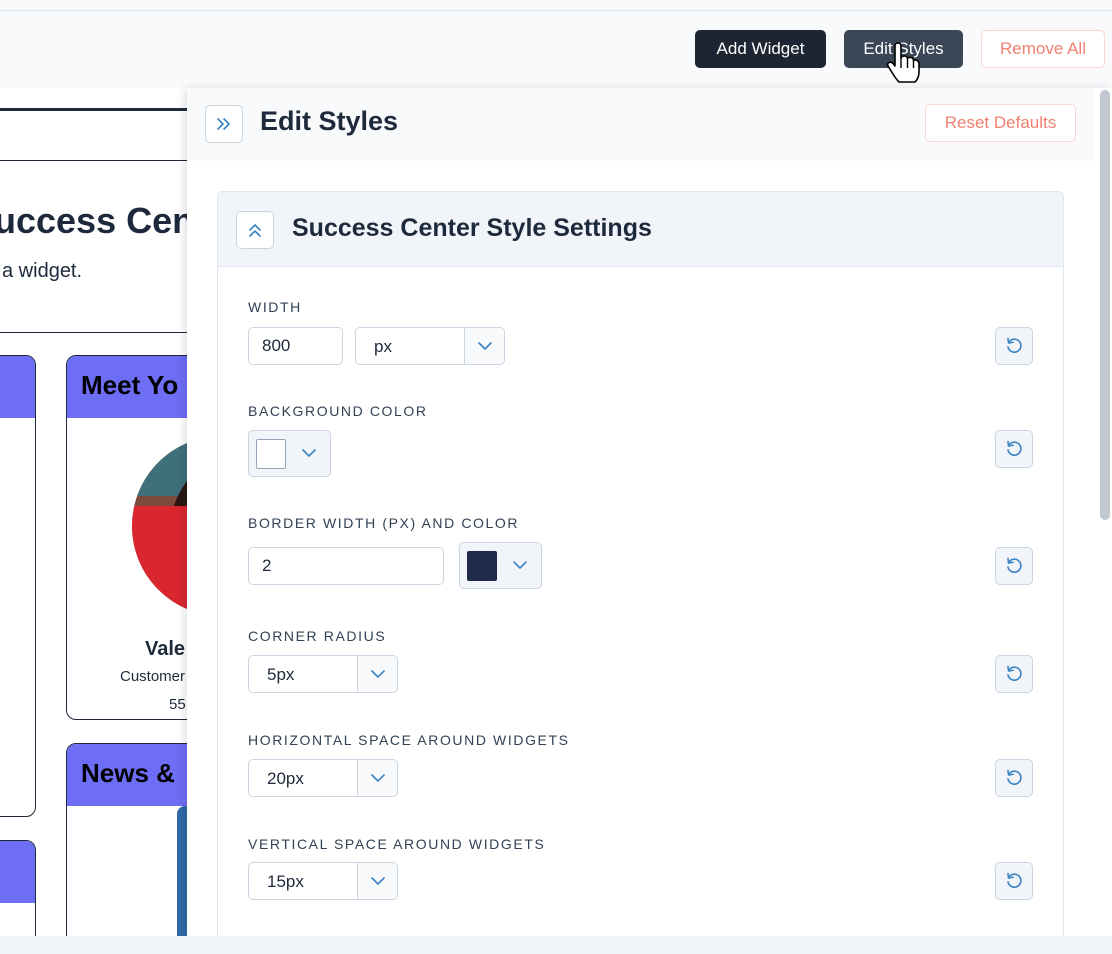  What do you see at coordinates (1000, 123) in the screenshot?
I see `reset-defaults-button: Reset Defaults` at bounding box center [1000, 123].